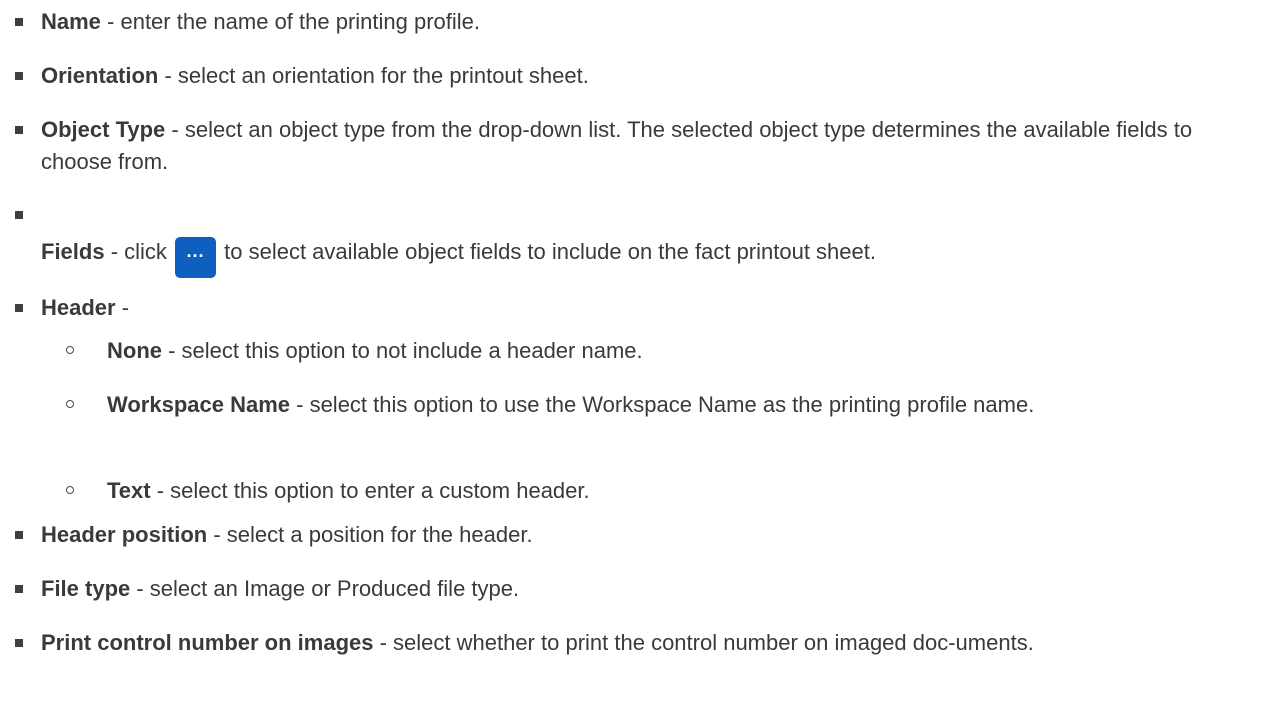  What do you see at coordinates (100, 75) in the screenshot?
I see `term-orientation: Orientation` at bounding box center [100, 75].